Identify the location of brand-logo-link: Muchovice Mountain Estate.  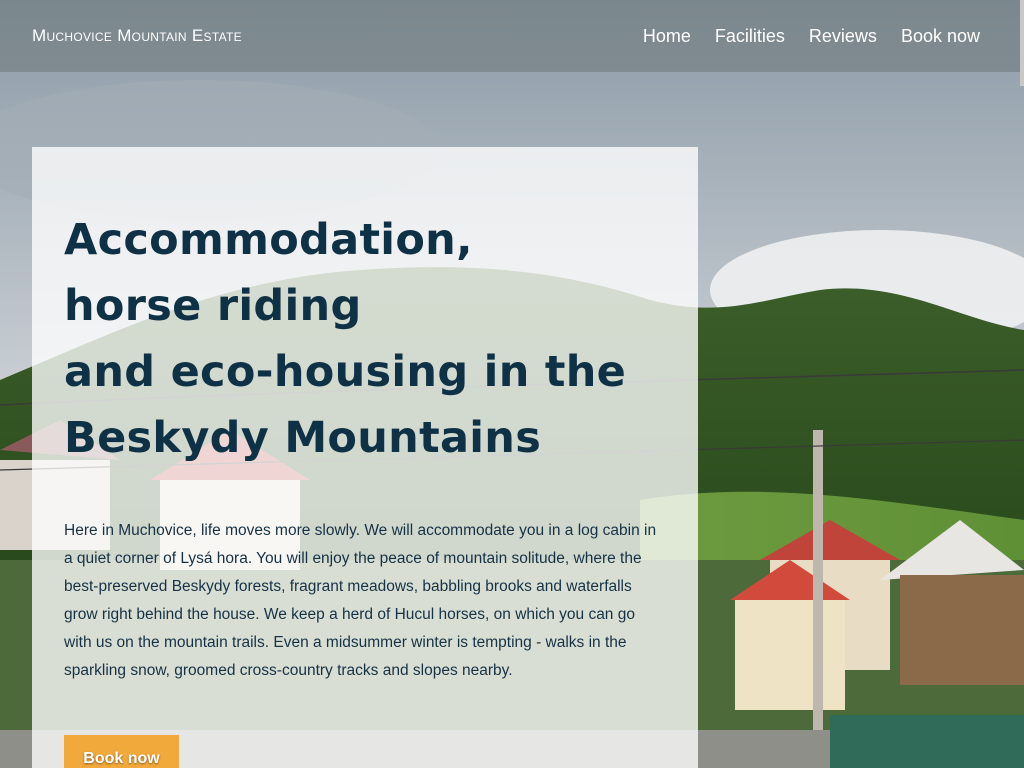
(137, 36).